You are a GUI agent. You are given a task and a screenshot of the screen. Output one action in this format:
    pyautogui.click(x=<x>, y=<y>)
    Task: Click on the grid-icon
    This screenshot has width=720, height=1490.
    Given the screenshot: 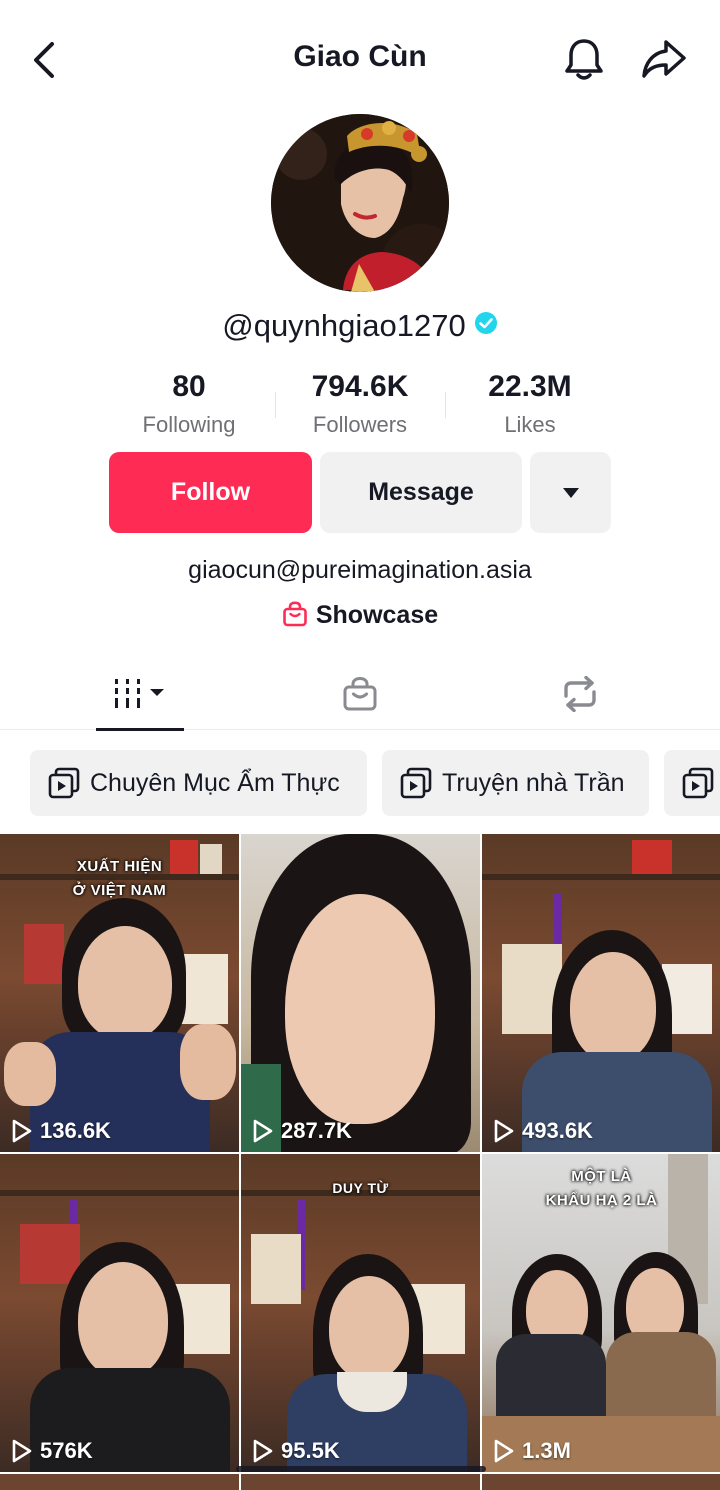 What is the action you would take?
    pyautogui.click(x=139, y=693)
    